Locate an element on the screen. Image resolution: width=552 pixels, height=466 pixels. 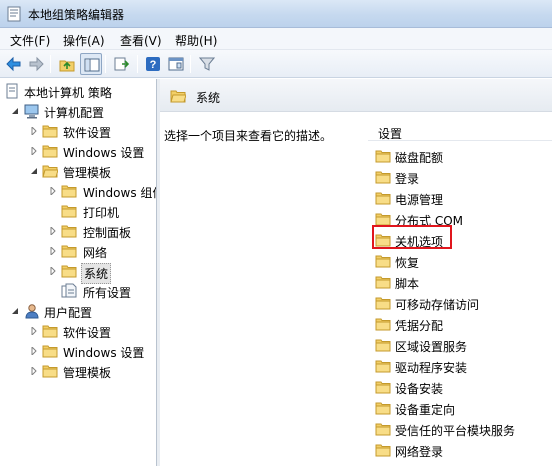
list-item-label: 可移动存储访问 is located at coordinates (437, 305).